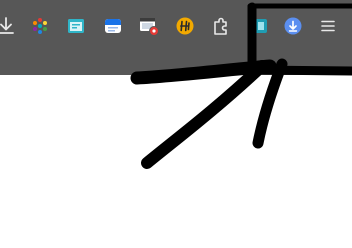  I want to click on downloads-button, so click(9, 26).